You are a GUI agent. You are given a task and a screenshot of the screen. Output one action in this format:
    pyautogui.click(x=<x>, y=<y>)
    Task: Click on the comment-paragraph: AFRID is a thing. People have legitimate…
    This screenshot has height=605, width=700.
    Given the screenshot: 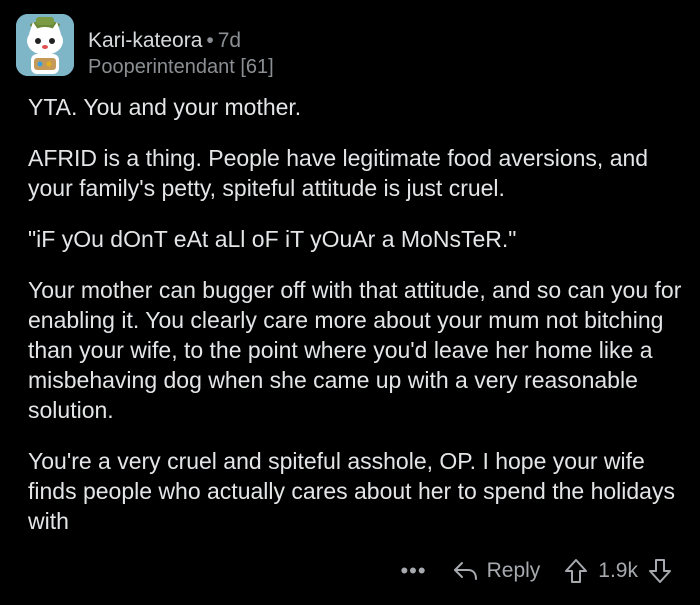 What is the action you would take?
    pyautogui.click(x=338, y=173)
    